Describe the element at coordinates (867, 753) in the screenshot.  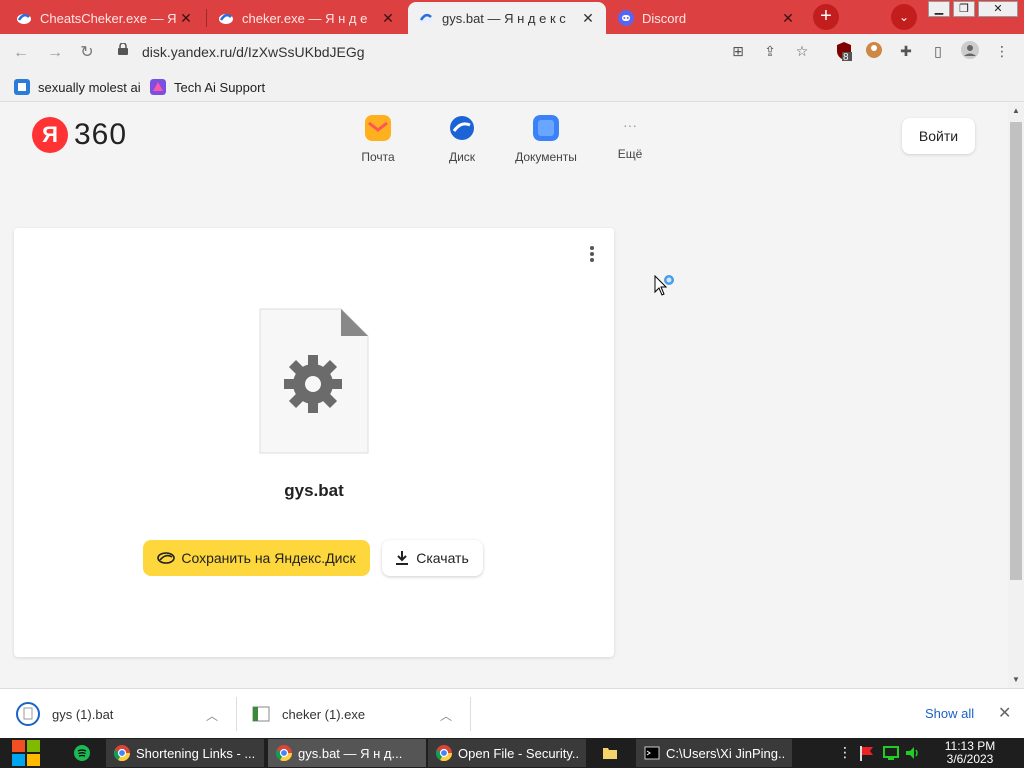
I see `flag-icon` at that location.